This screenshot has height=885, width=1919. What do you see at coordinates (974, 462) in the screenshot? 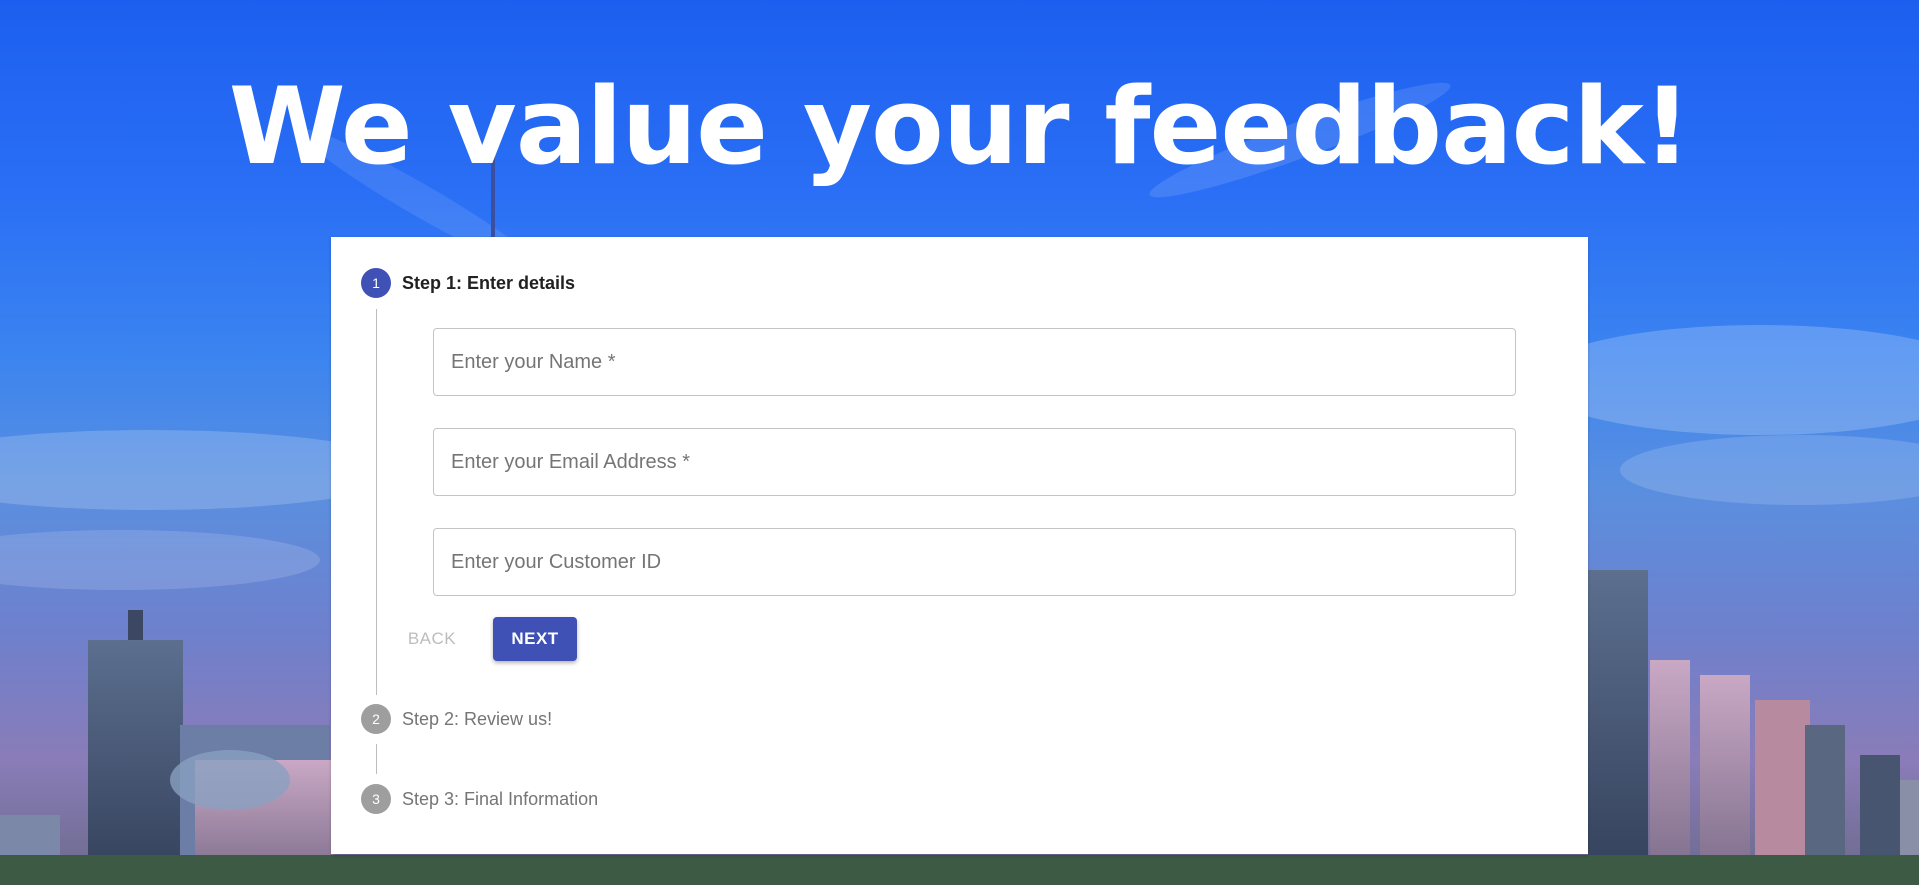
I see `email-field: Enter your Email Address *` at bounding box center [974, 462].